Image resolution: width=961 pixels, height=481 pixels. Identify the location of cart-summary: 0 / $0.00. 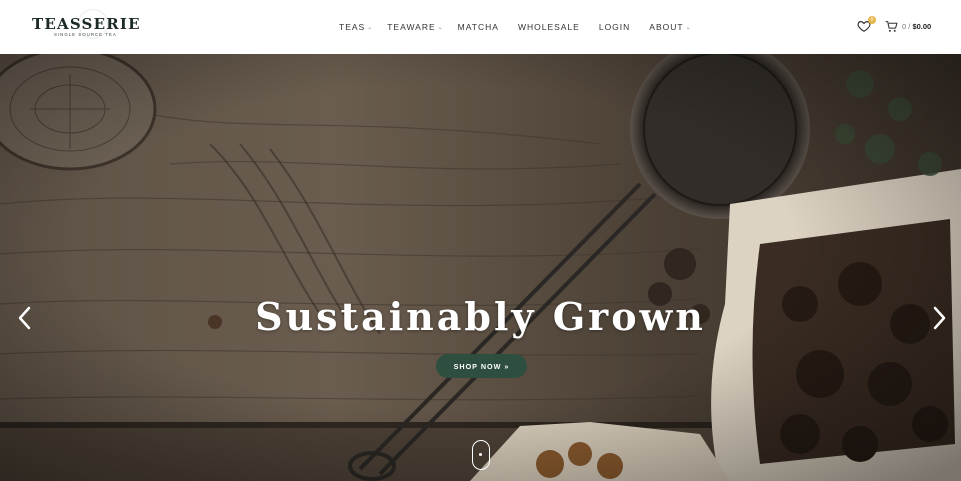
(916, 26).